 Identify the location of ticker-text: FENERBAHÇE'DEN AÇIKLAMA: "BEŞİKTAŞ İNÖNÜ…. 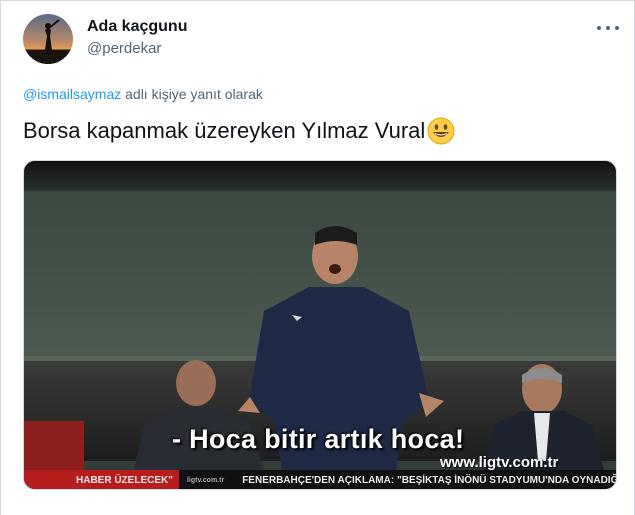
(429, 480).